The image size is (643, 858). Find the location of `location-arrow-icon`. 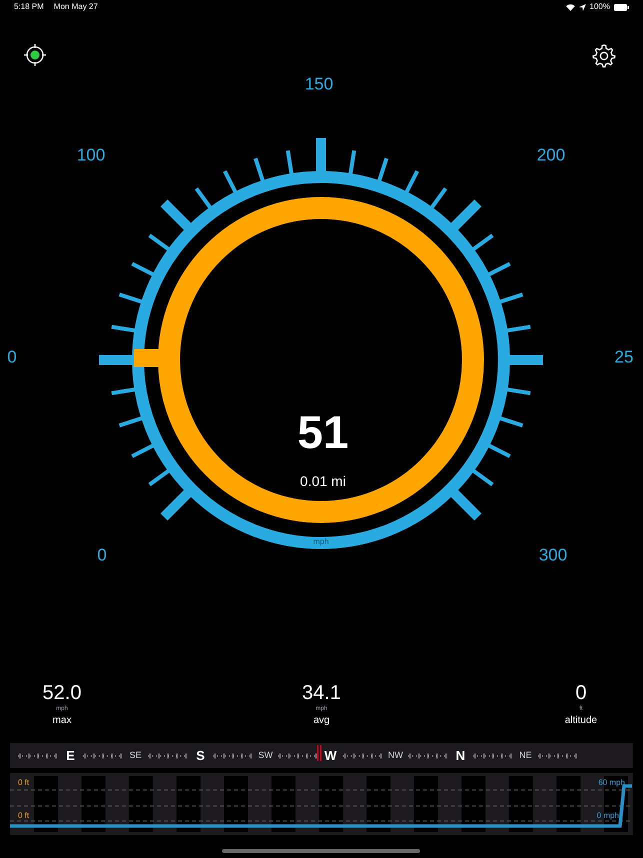

location-arrow-icon is located at coordinates (582, 7).